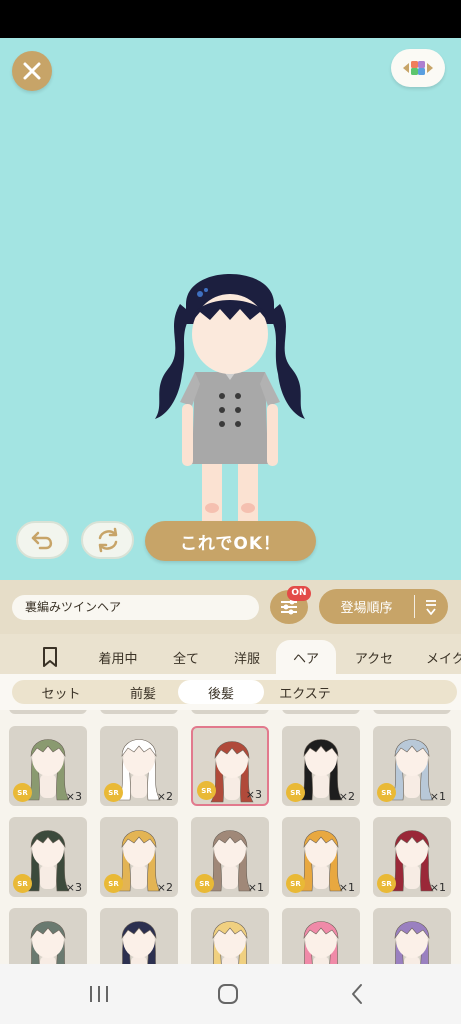 Image resolution: width=461 pixels, height=1024 pixels. I want to click on tab-clothes: 洋服, so click(247, 657).